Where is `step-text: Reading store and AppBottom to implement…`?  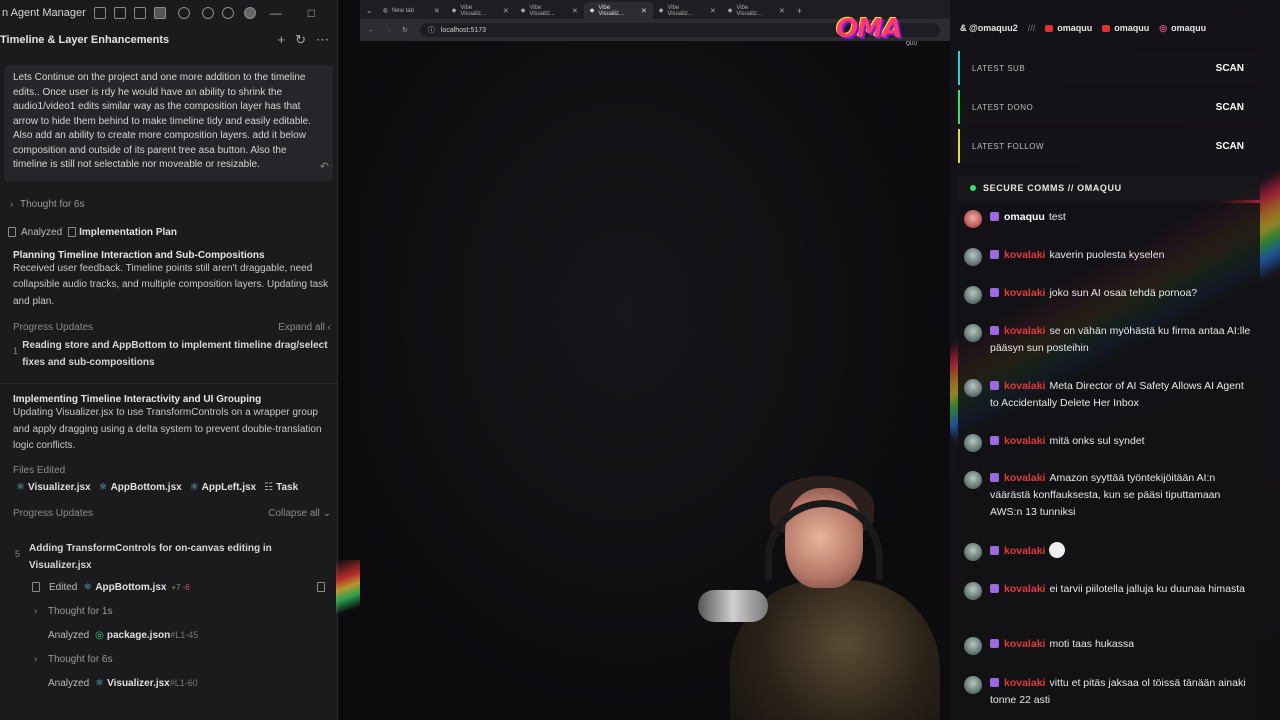
step-text: Reading store and AppBottom to implement… is located at coordinates (175, 354).